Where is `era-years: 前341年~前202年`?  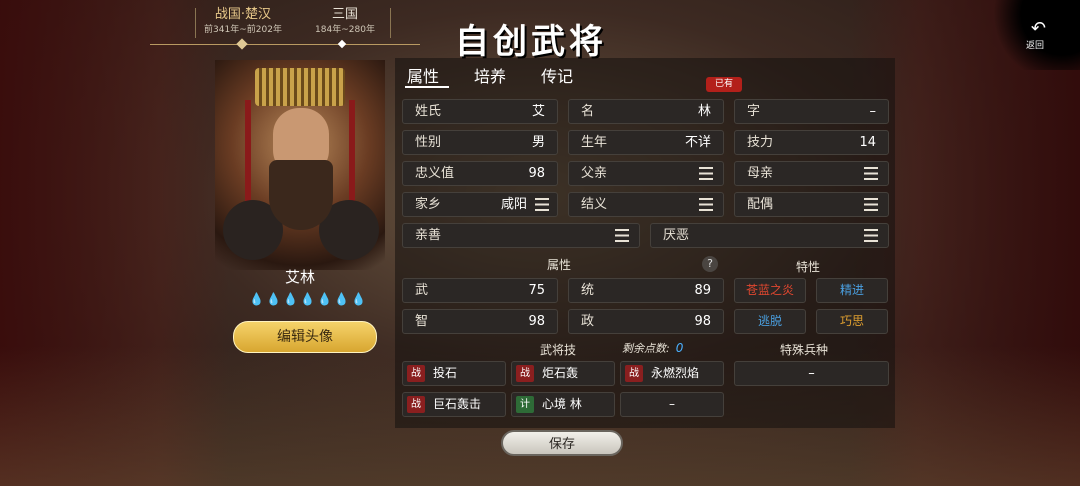 era-years: 前341年~前202年 is located at coordinates (243, 30).